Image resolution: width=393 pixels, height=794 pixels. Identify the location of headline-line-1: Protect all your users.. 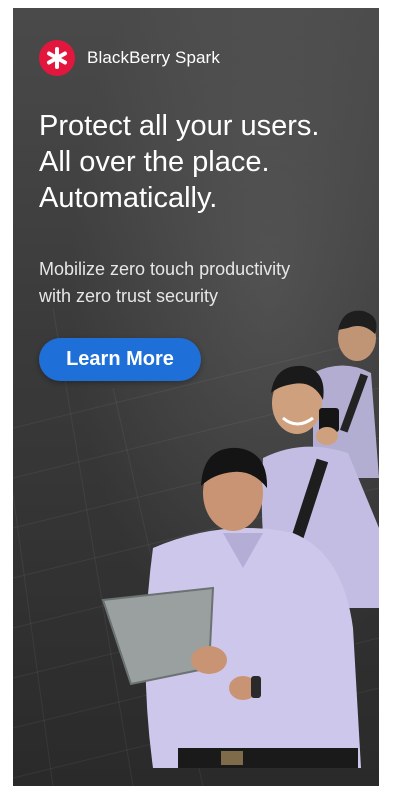
(179, 126).